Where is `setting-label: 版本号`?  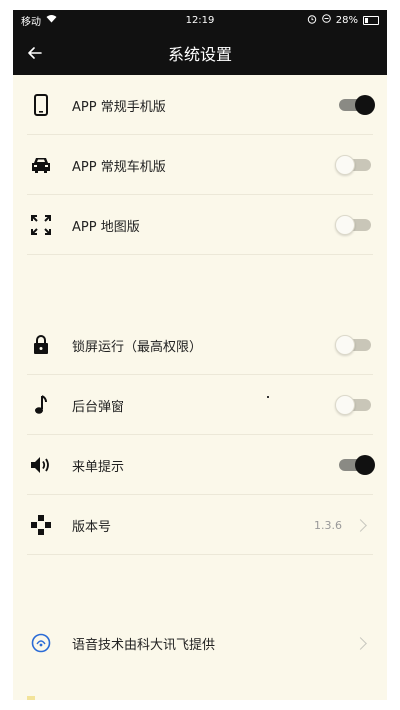 setting-label: 版本号 is located at coordinates (92, 527).